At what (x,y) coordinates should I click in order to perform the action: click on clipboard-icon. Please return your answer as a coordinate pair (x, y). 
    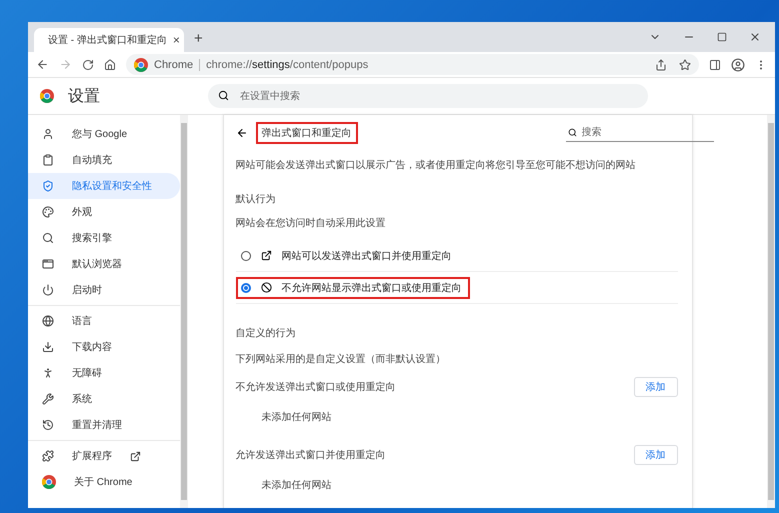
    Looking at the image, I should click on (48, 160).